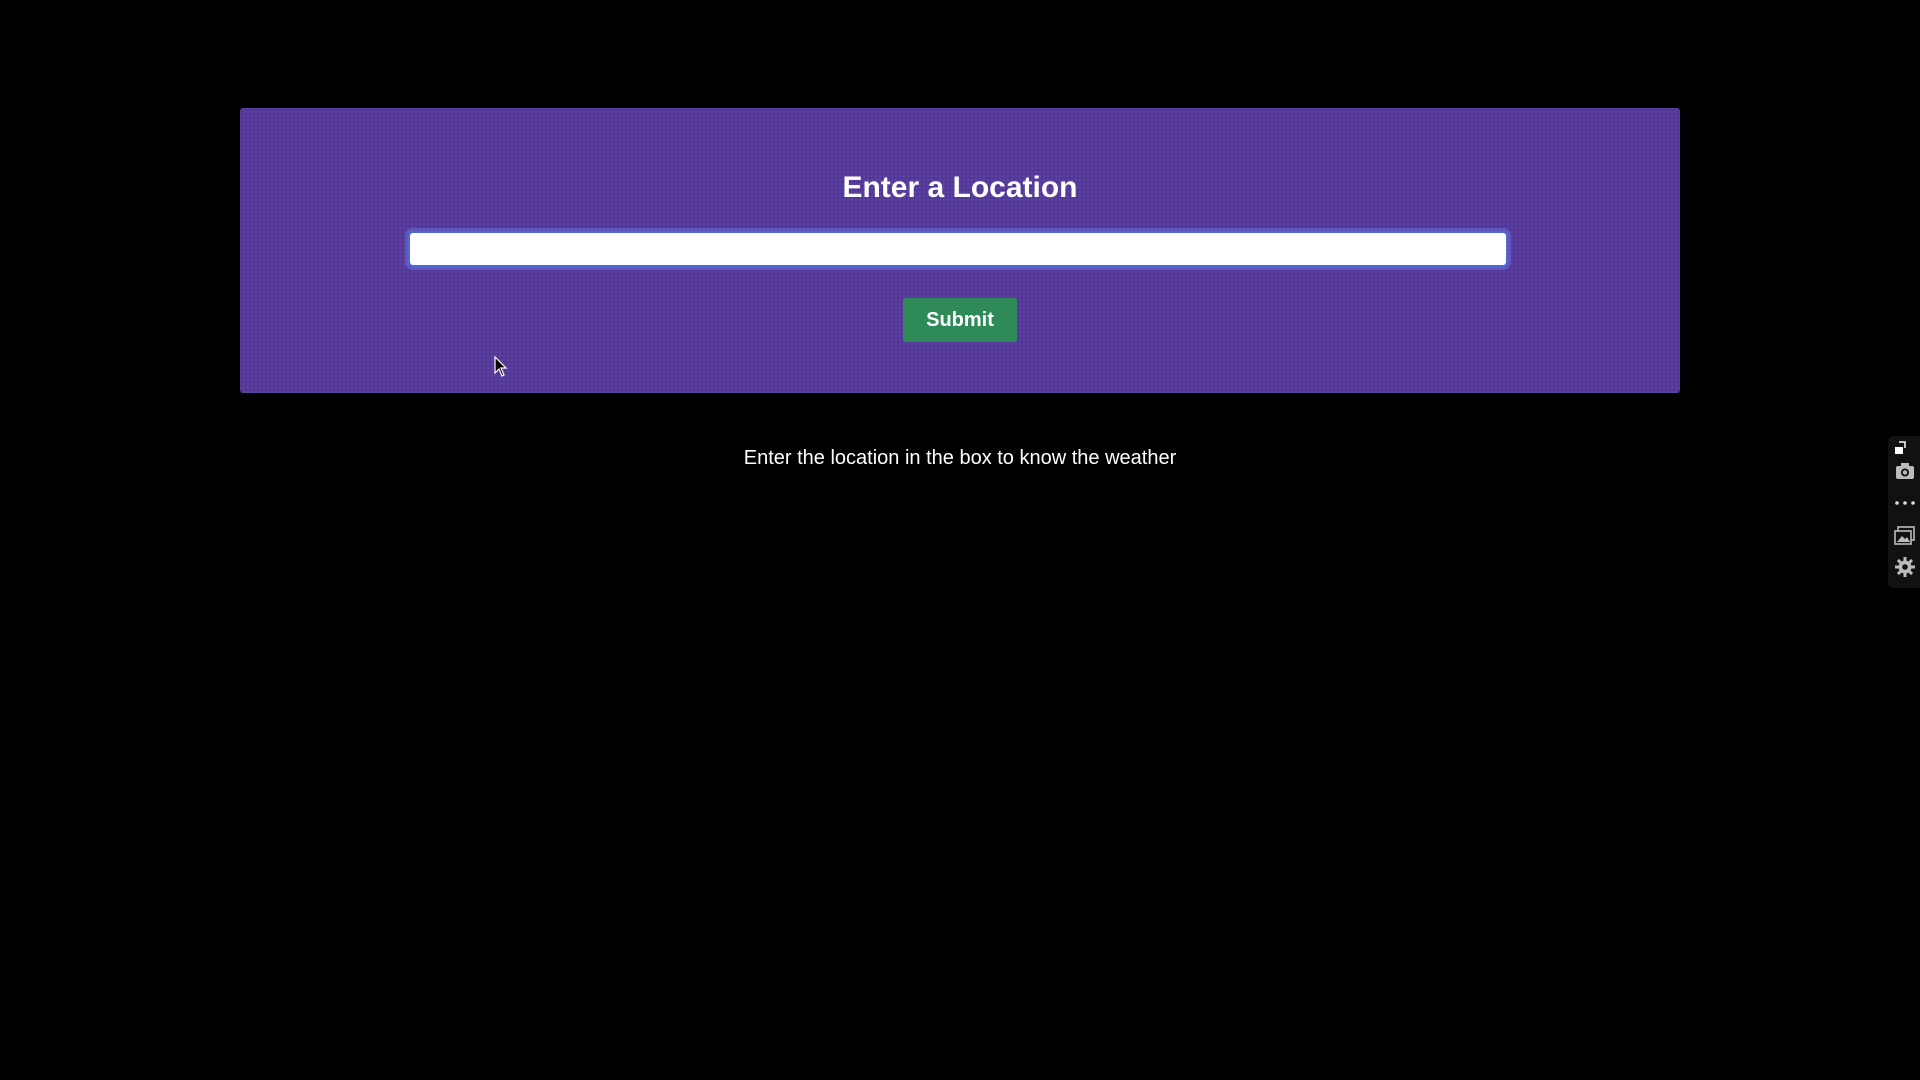 The height and width of the screenshot is (1080, 1920). Describe the element at coordinates (1905, 471) in the screenshot. I see `camera-icon` at that location.